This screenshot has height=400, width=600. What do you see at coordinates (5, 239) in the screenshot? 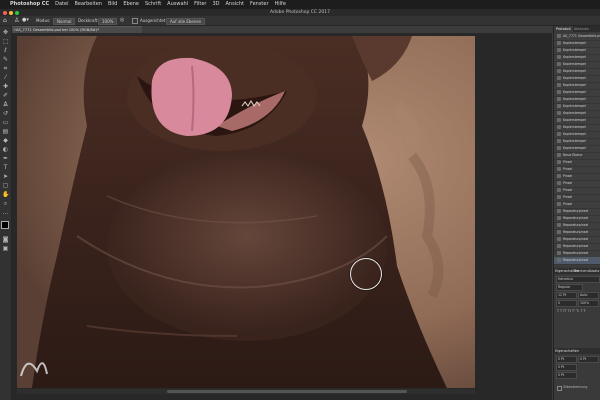
I see `quick-mask-icon: ◙` at bounding box center [5, 239].